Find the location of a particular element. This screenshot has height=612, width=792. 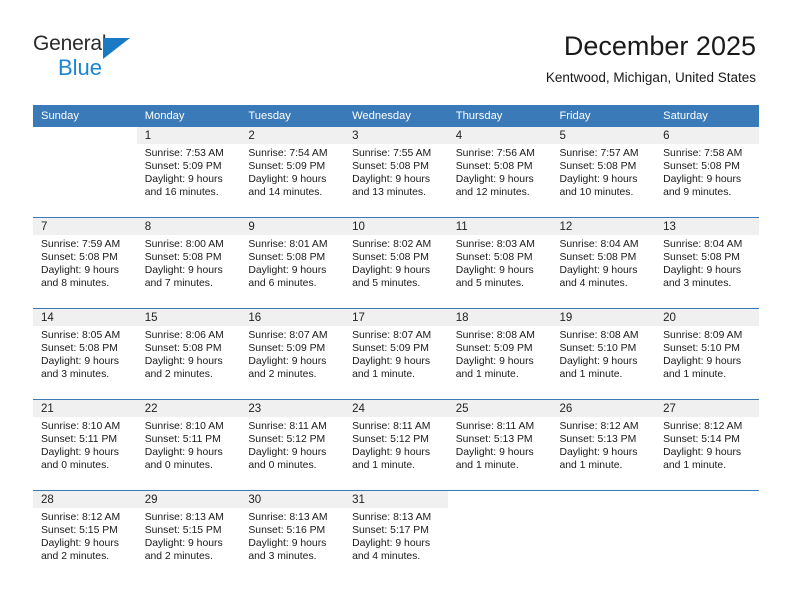

day-number: 16 is located at coordinates (292, 317).